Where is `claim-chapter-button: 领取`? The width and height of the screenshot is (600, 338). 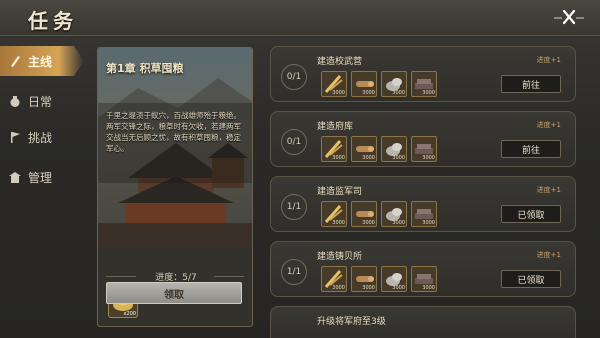 claim-chapter-button: 领取 is located at coordinates (174, 293).